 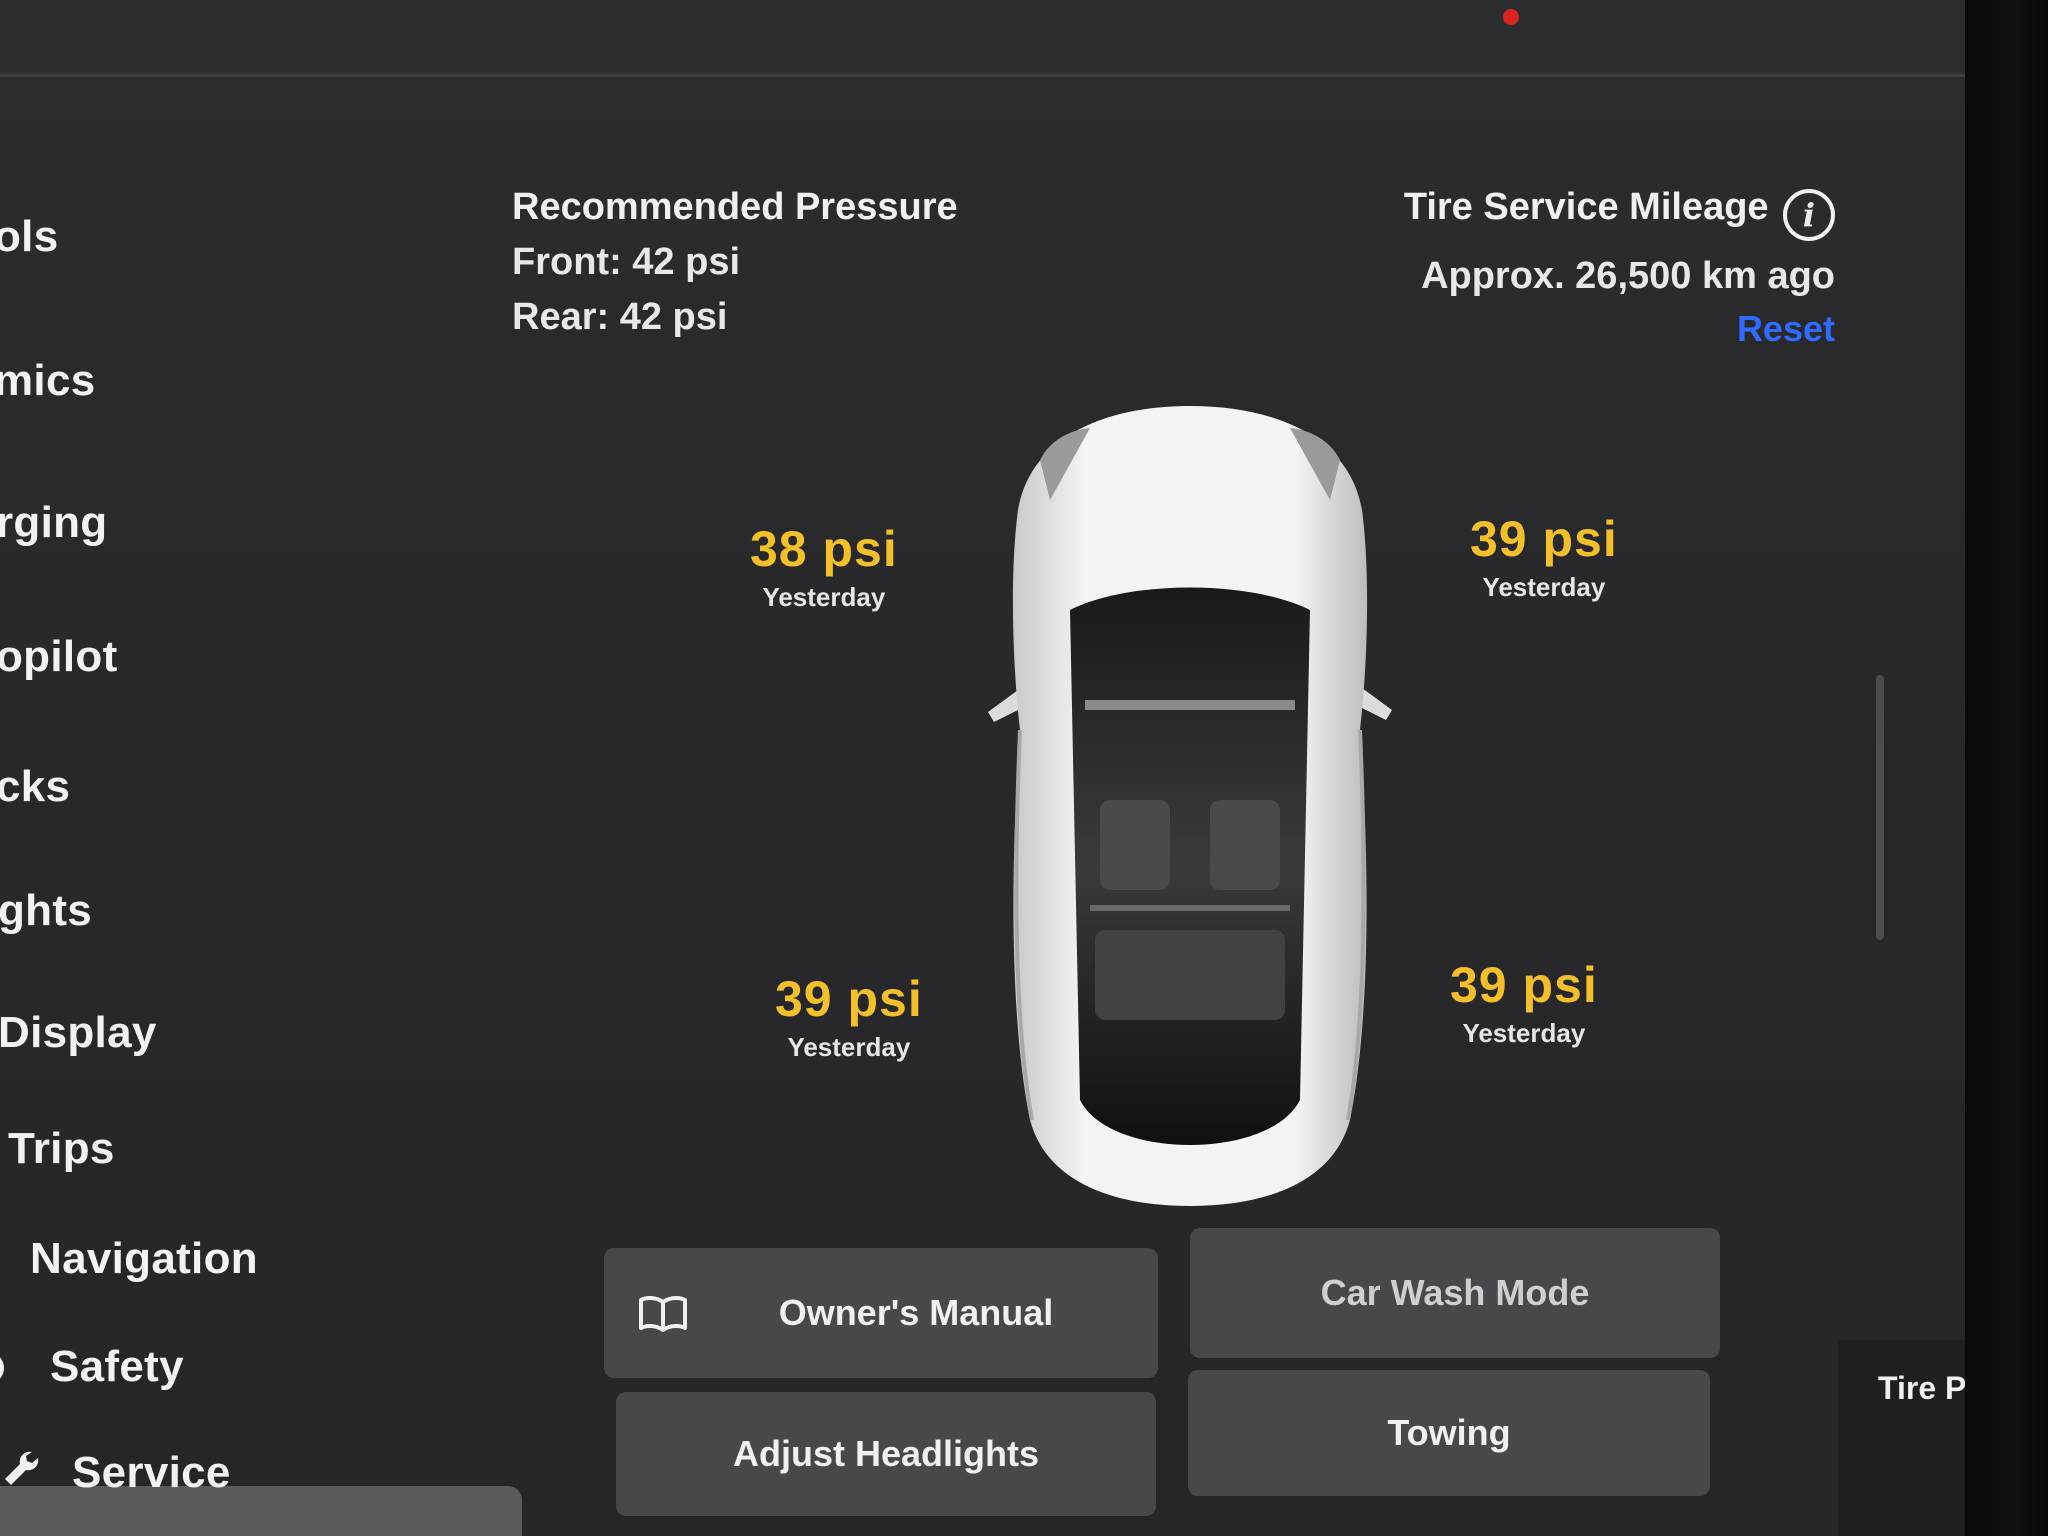 I want to click on rear-recommended-pressure: Rear: 42 psi, so click(x=620, y=317).